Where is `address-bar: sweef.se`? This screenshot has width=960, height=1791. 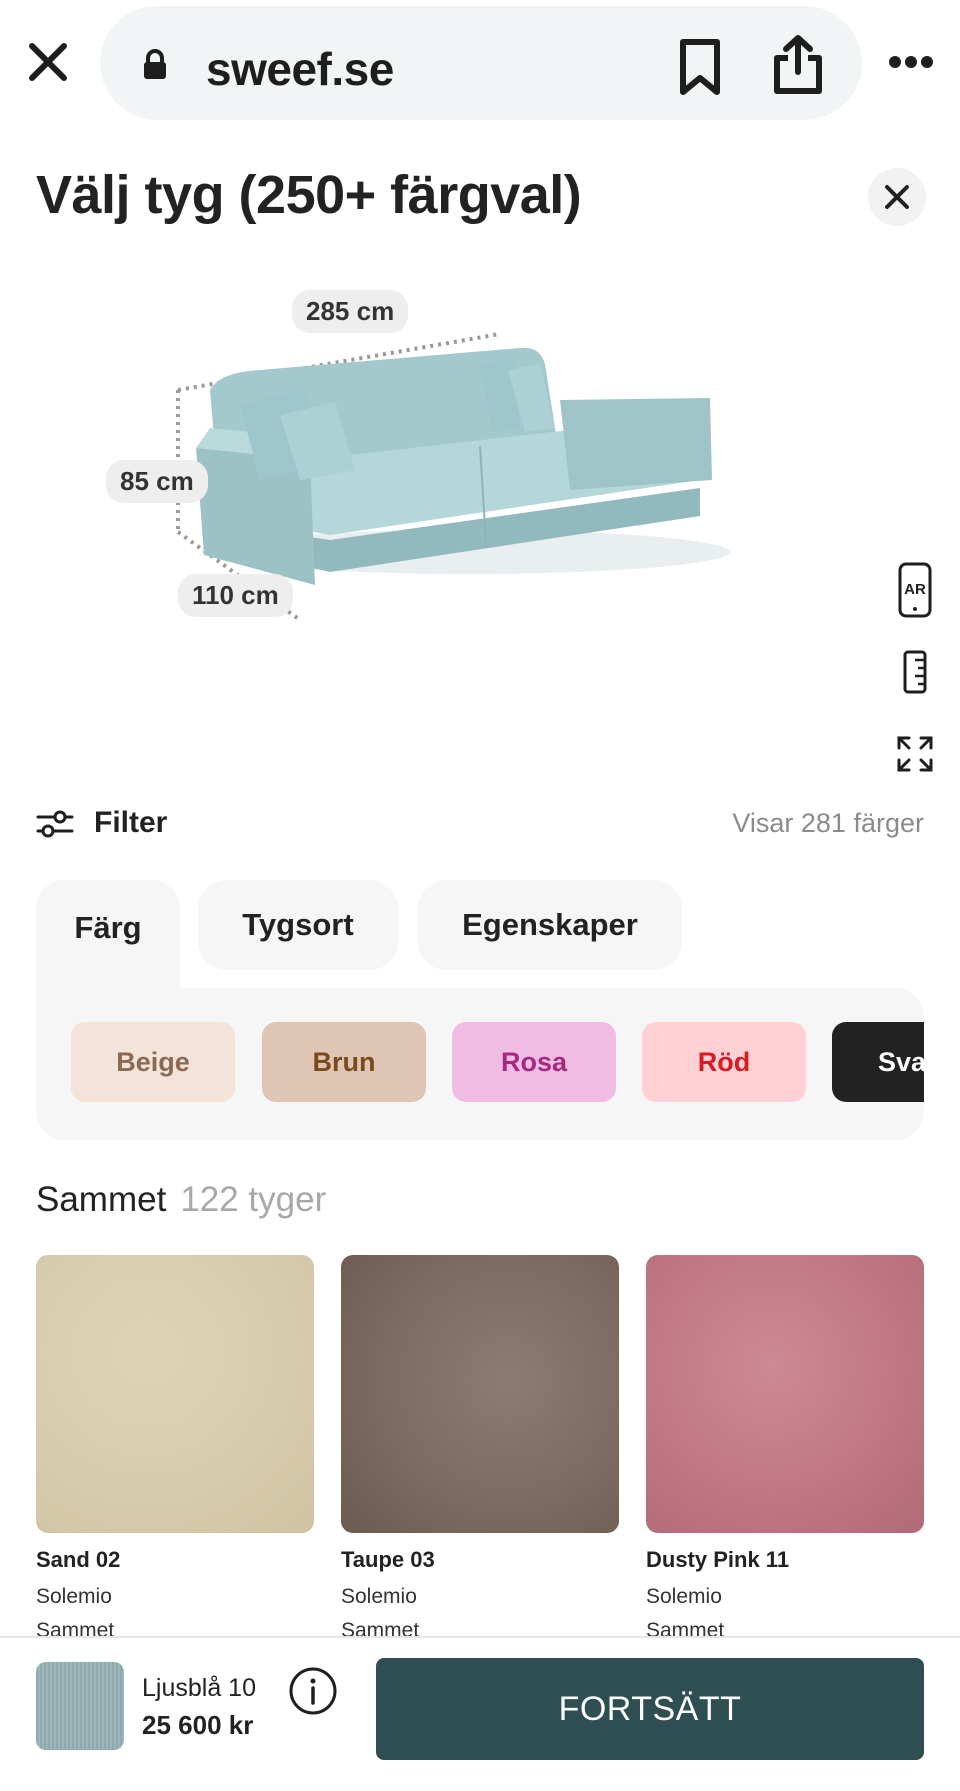
address-bar: sweef.se is located at coordinates (481, 63).